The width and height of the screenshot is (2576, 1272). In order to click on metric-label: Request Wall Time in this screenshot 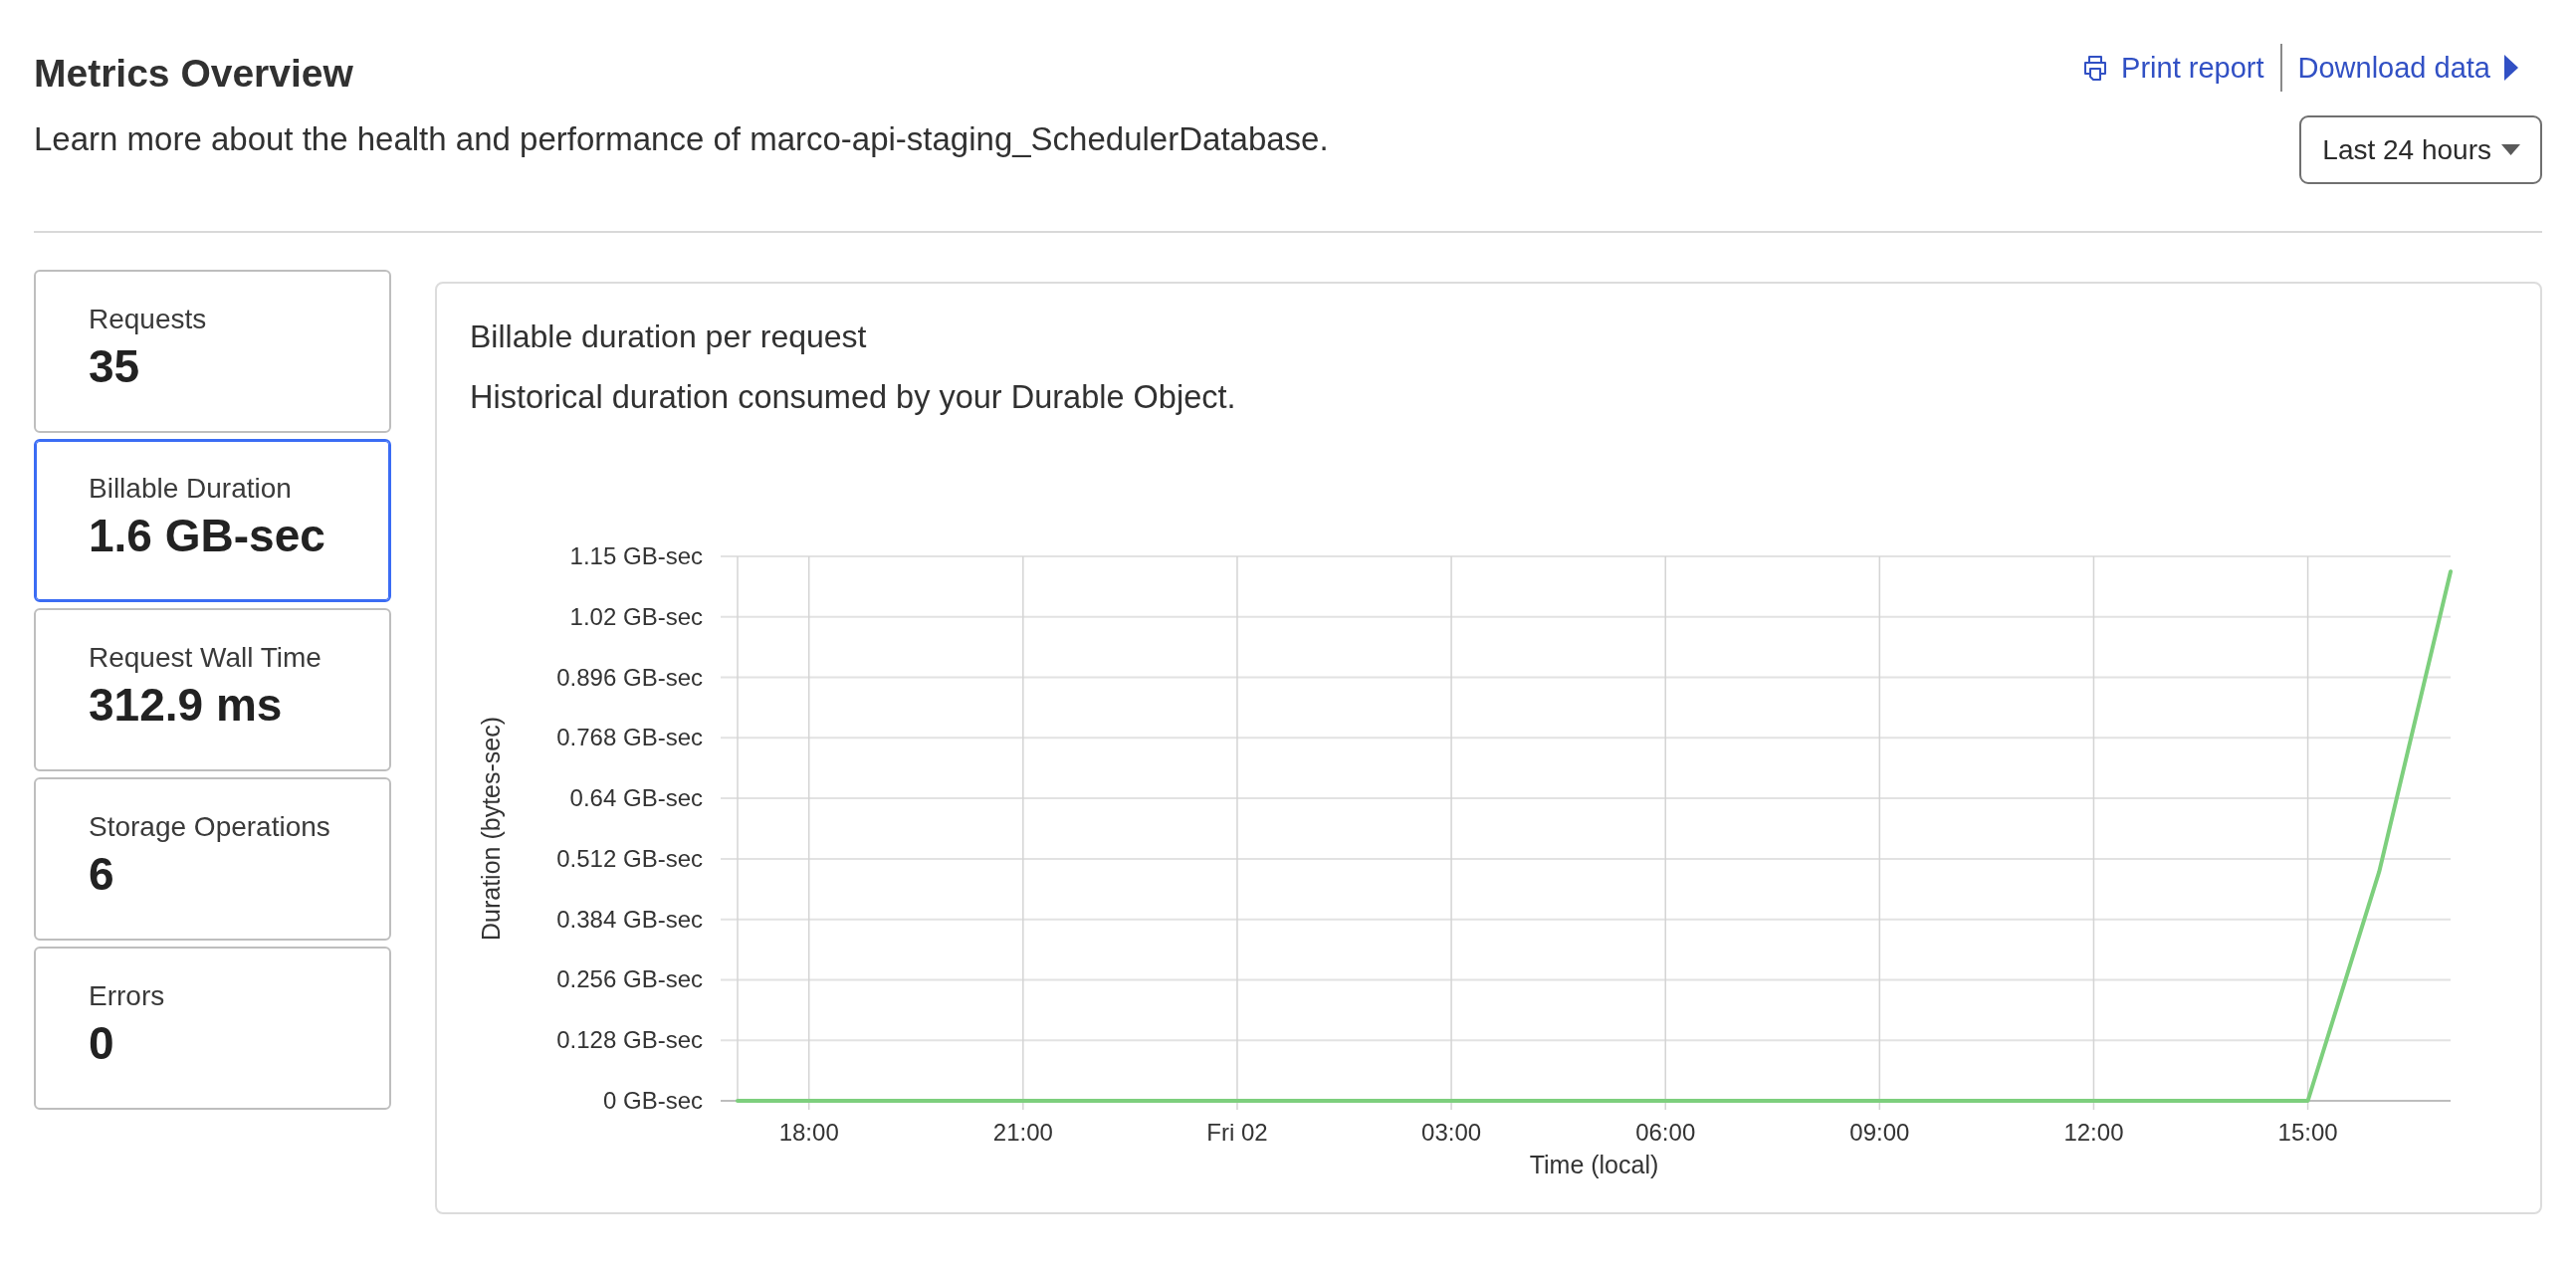, I will do `click(205, 658)`.